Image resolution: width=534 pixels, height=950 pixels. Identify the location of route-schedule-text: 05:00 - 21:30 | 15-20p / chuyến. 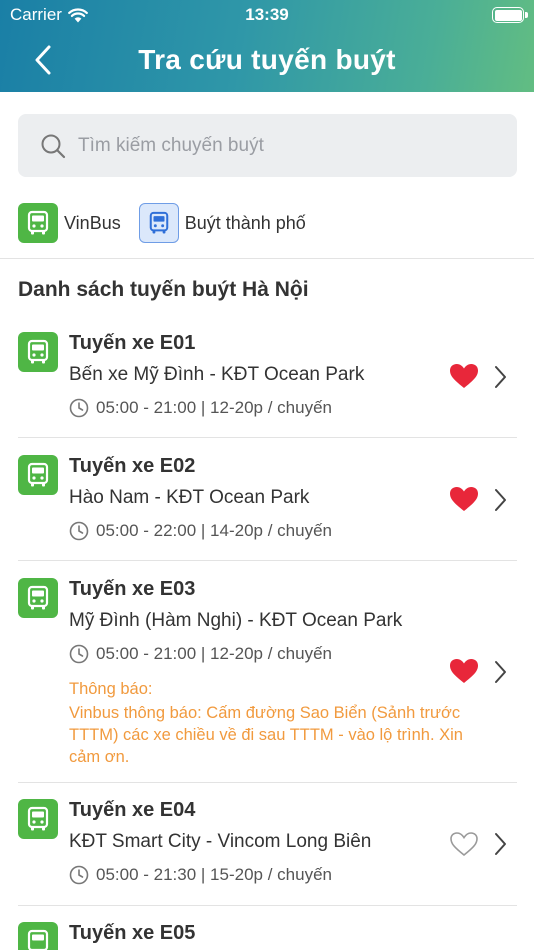
(214, 874).